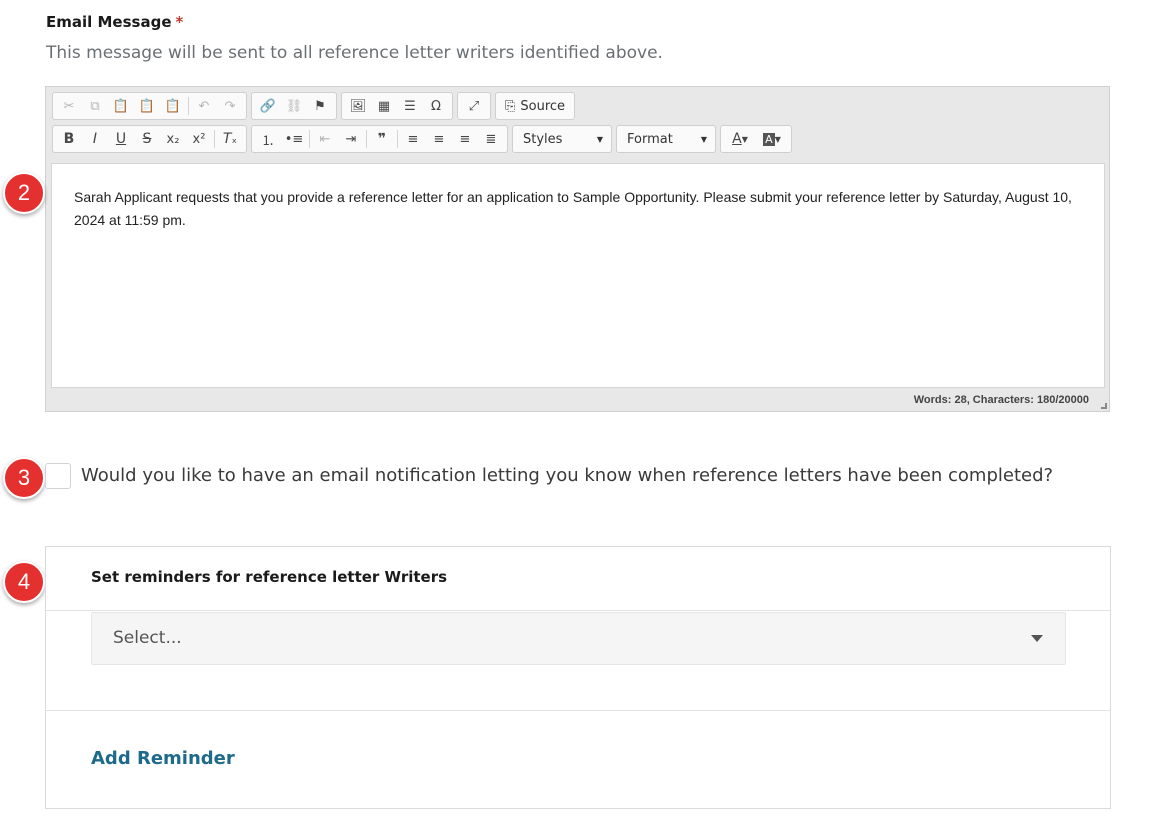  What do you see at coordinates (1037, 638) in the screenshot?
I see `chevron-down-icon` at bounding box center [1037, 638].